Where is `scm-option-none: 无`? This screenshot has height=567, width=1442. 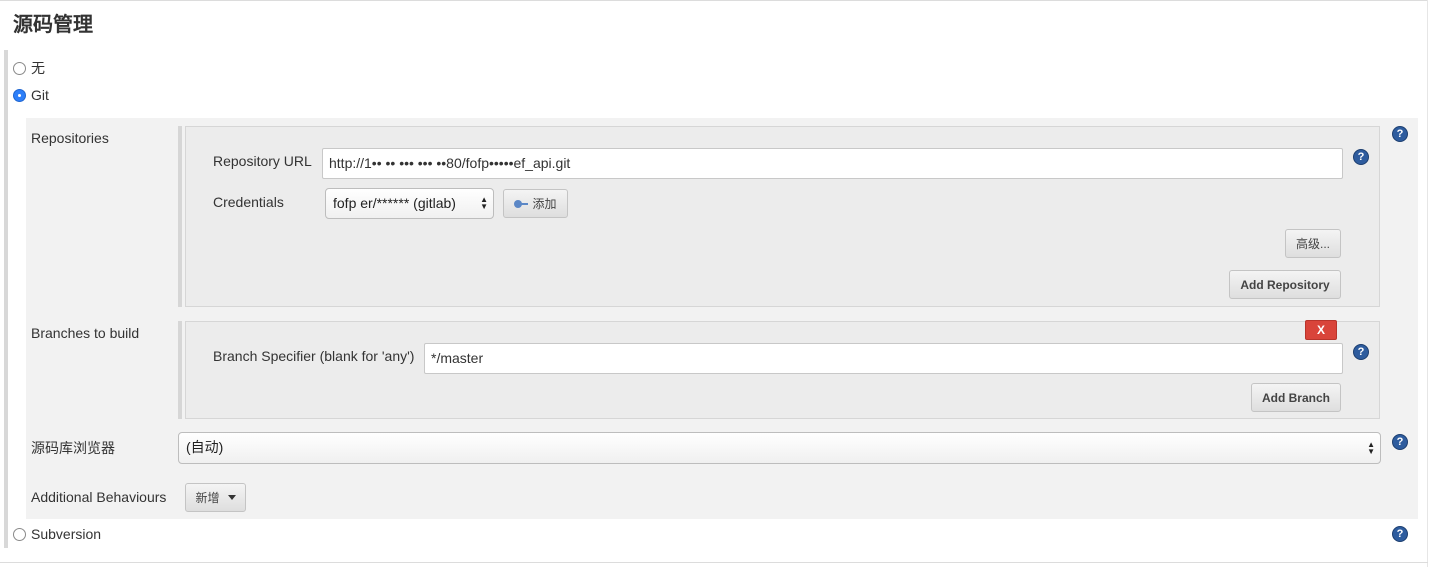 scm-option-none: 无 is located at coordinates (29, 68).